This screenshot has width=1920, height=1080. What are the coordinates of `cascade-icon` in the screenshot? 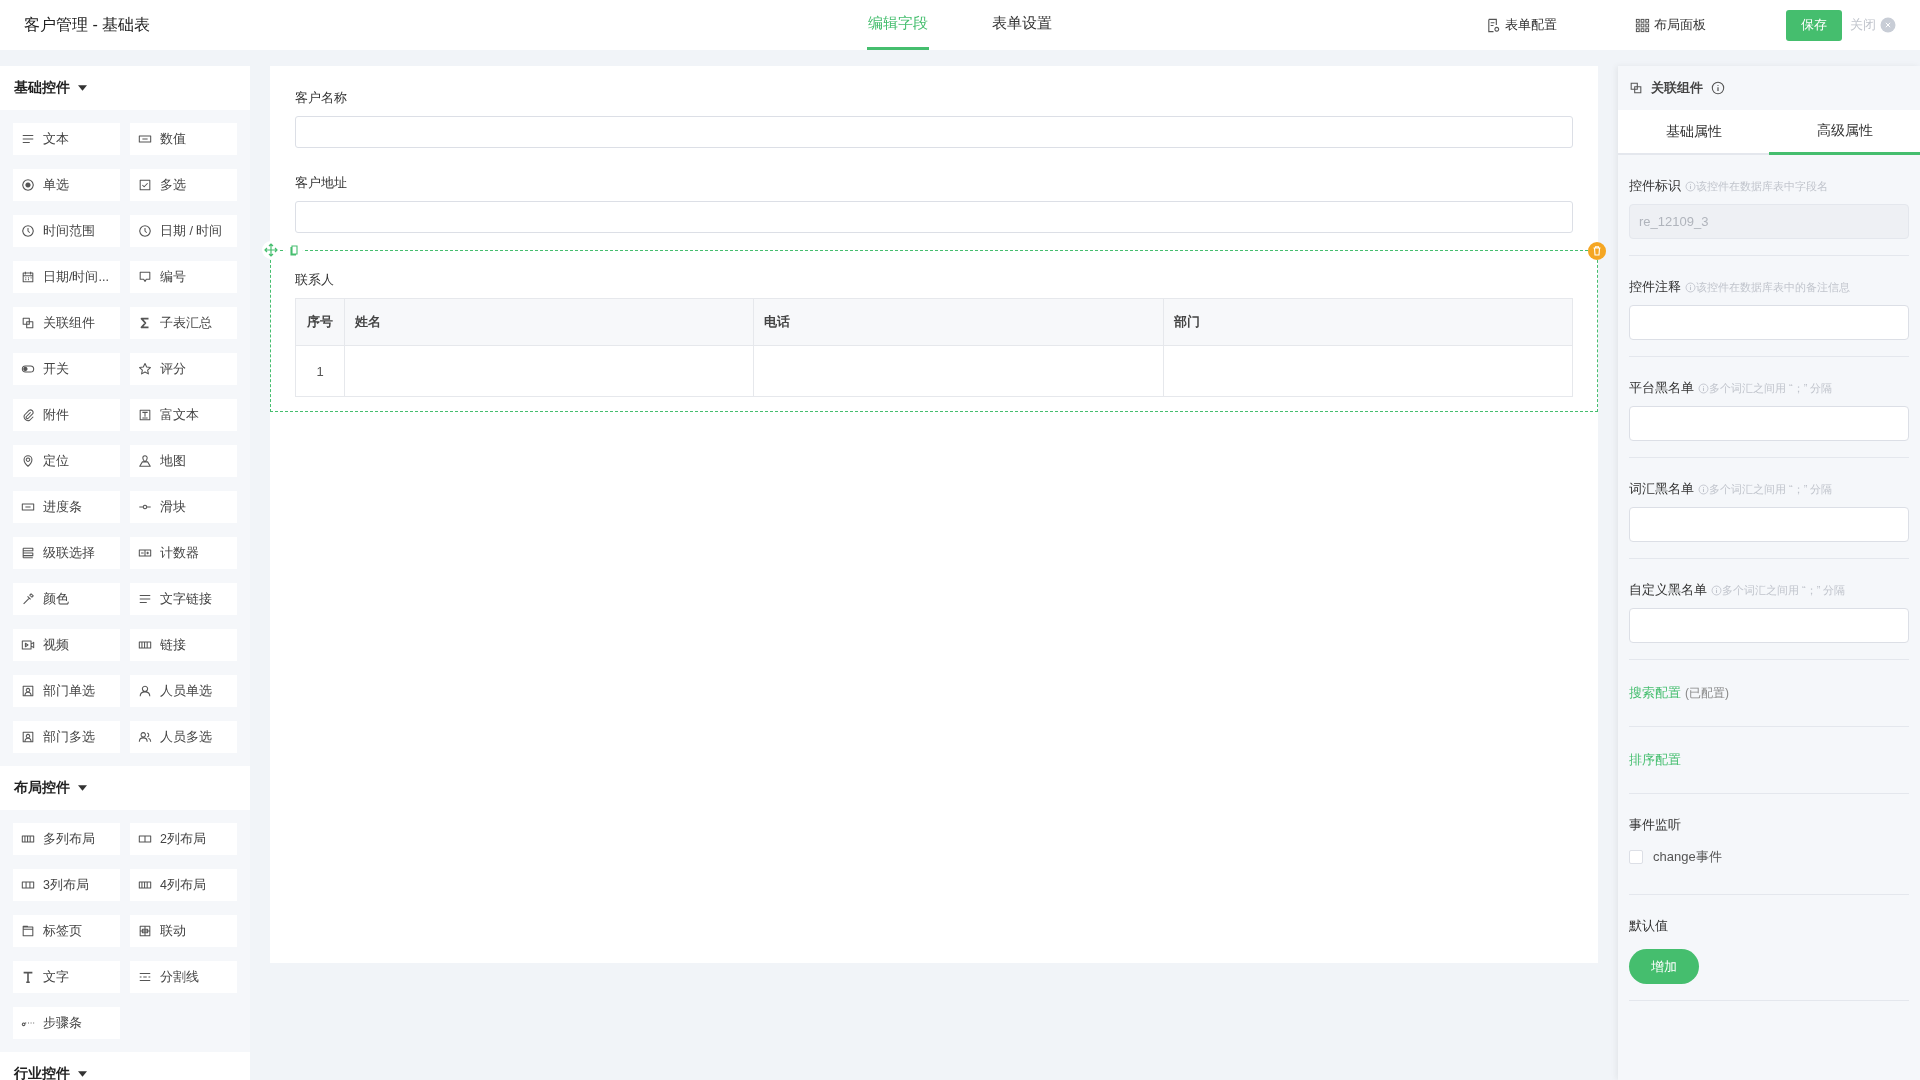 It's located at (28, 553).